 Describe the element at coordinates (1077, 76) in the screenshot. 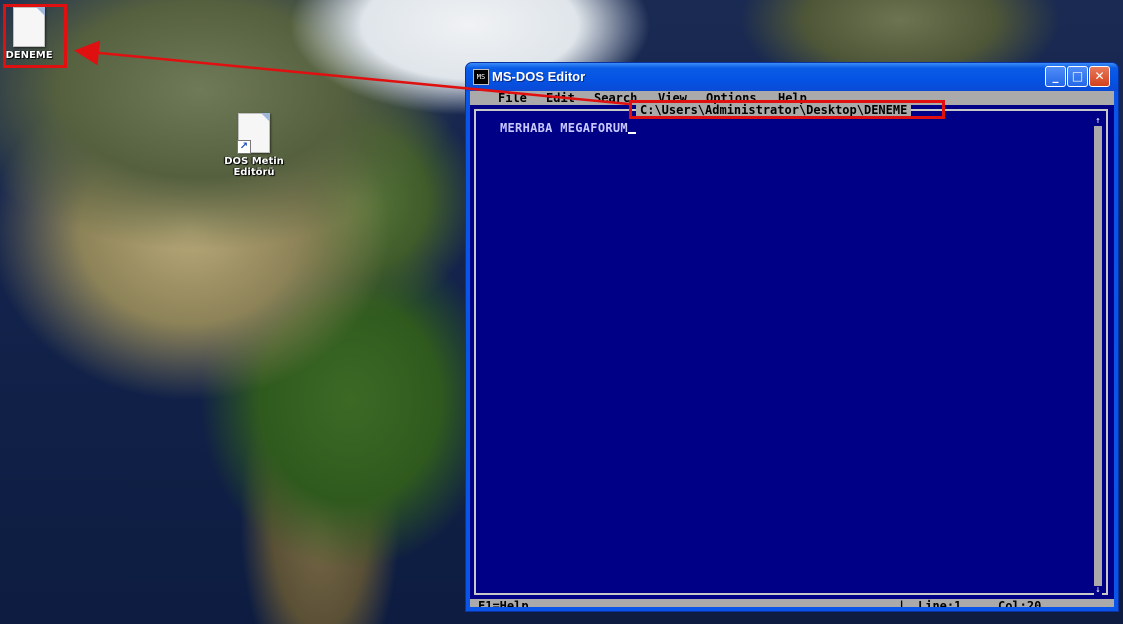

I see `maximize-button: □` at that location.